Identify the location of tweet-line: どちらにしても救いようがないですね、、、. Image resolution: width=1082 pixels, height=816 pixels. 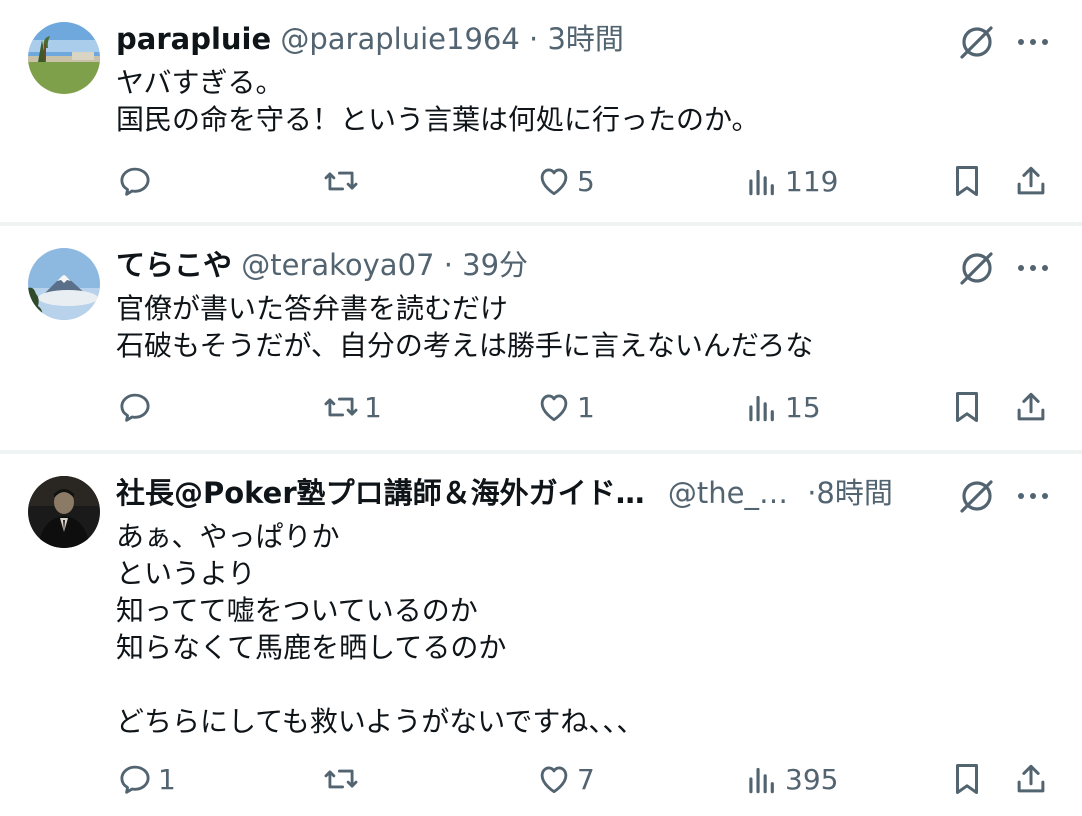
(380, 721).